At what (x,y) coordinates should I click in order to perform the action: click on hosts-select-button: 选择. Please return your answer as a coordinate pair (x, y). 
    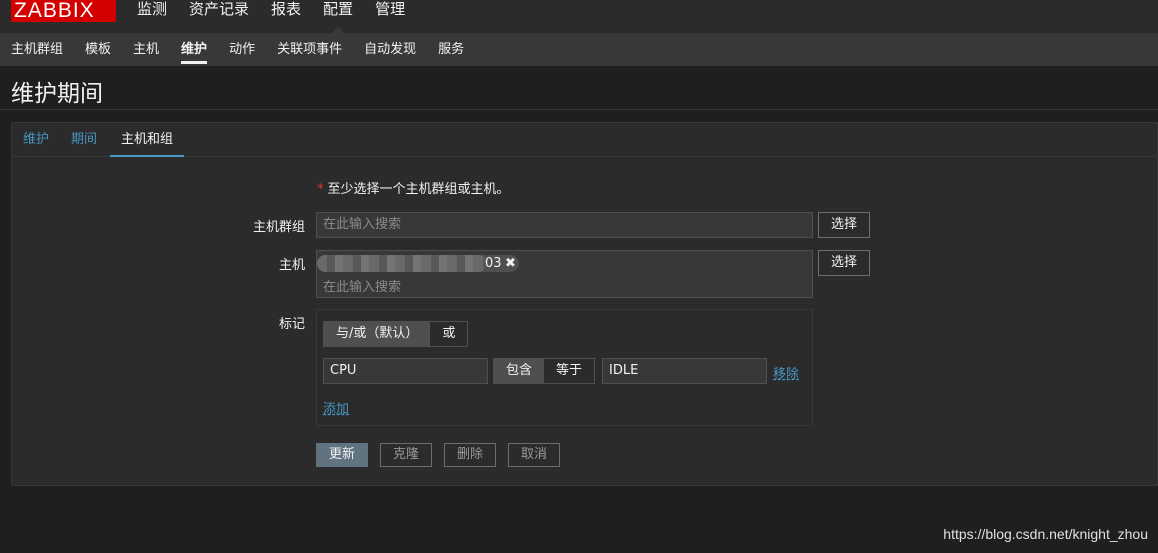
    Looking at the image, I should click on (844, 263).